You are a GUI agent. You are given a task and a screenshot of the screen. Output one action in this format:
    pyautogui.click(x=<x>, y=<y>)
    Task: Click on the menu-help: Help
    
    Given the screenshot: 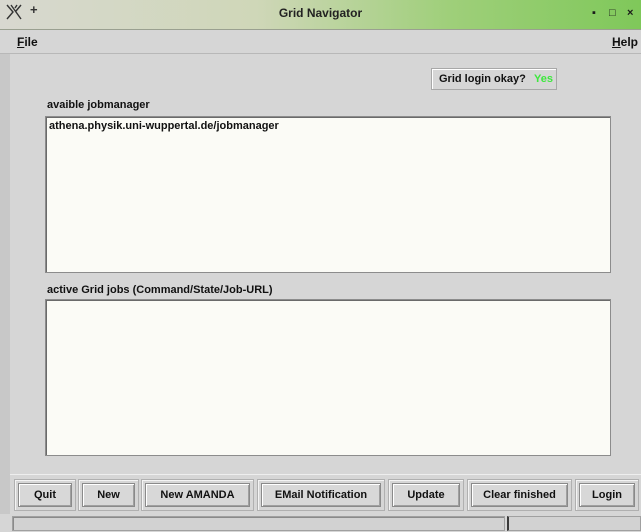 What is the action you would take?
    pyautogui.click(x=625, y=42)
    